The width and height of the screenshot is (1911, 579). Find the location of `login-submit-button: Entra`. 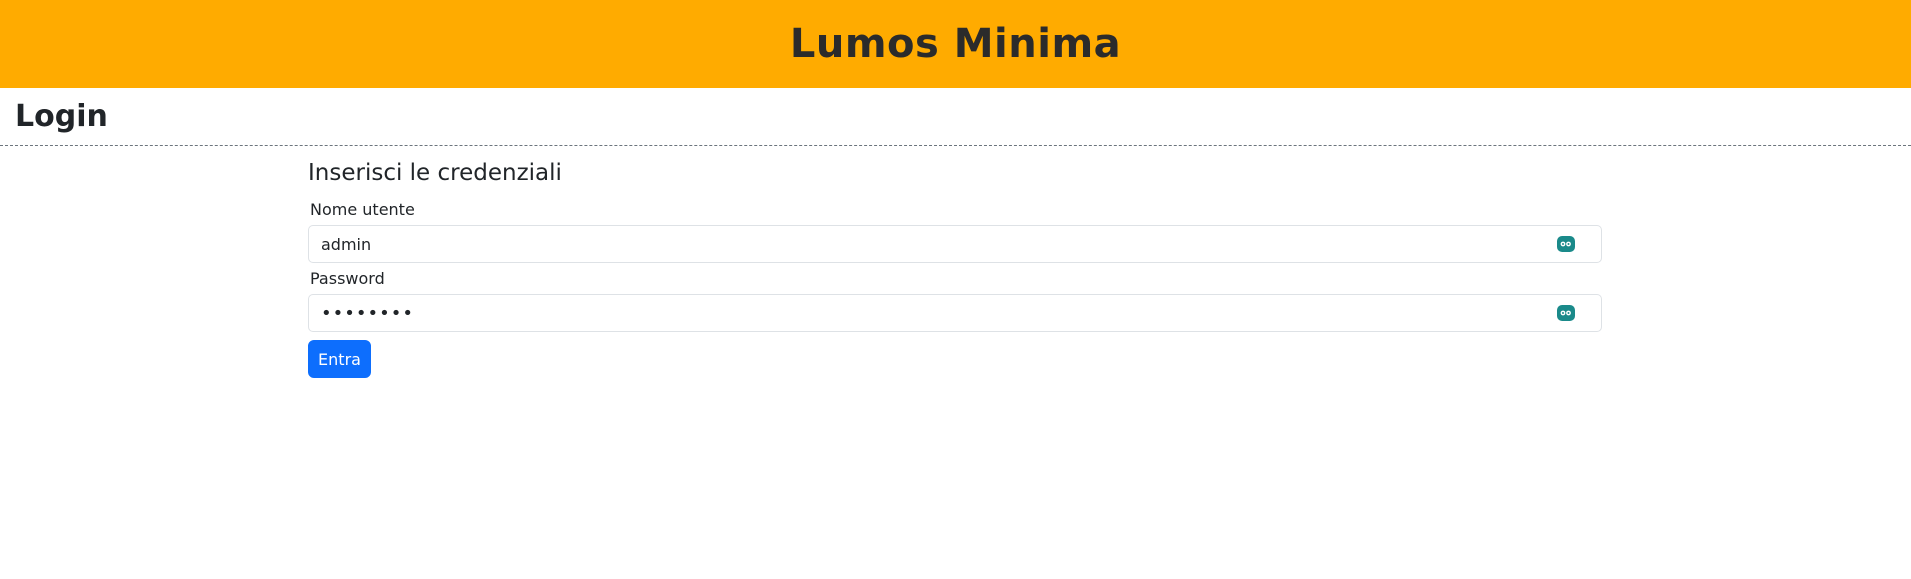

login-submit-button: Entra is located at coordinates (339, 359).